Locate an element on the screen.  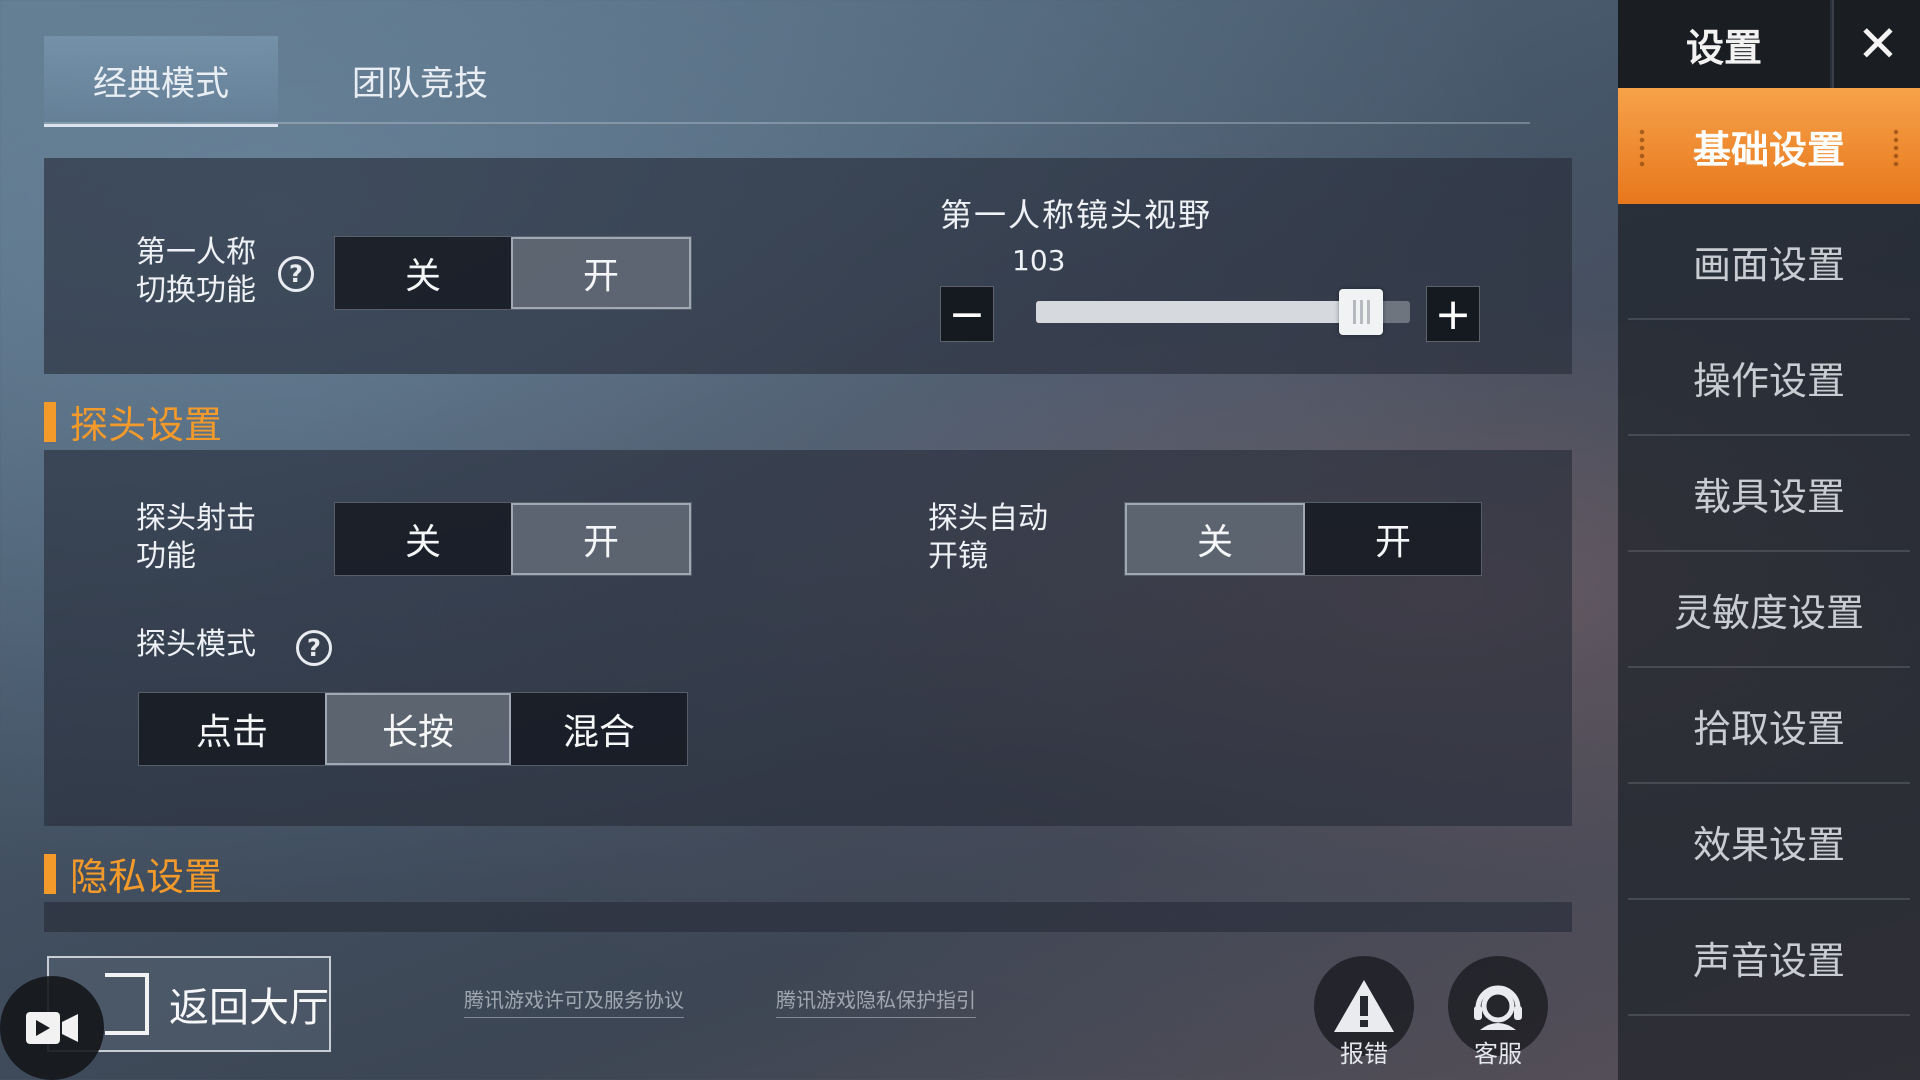
peek-shoot-label: 探头射击 功能 is located at coordinates (196, 538).